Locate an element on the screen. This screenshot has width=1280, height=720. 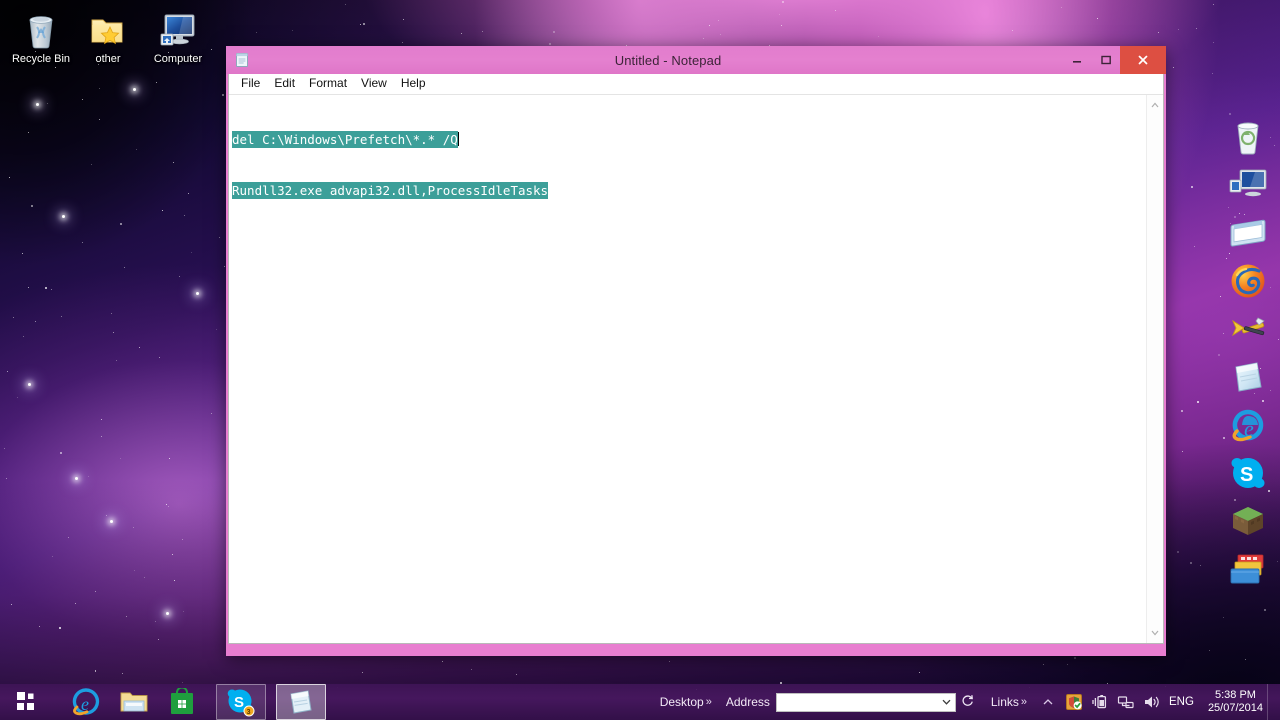
windows-store-icon is located at coordinates (182, 701).